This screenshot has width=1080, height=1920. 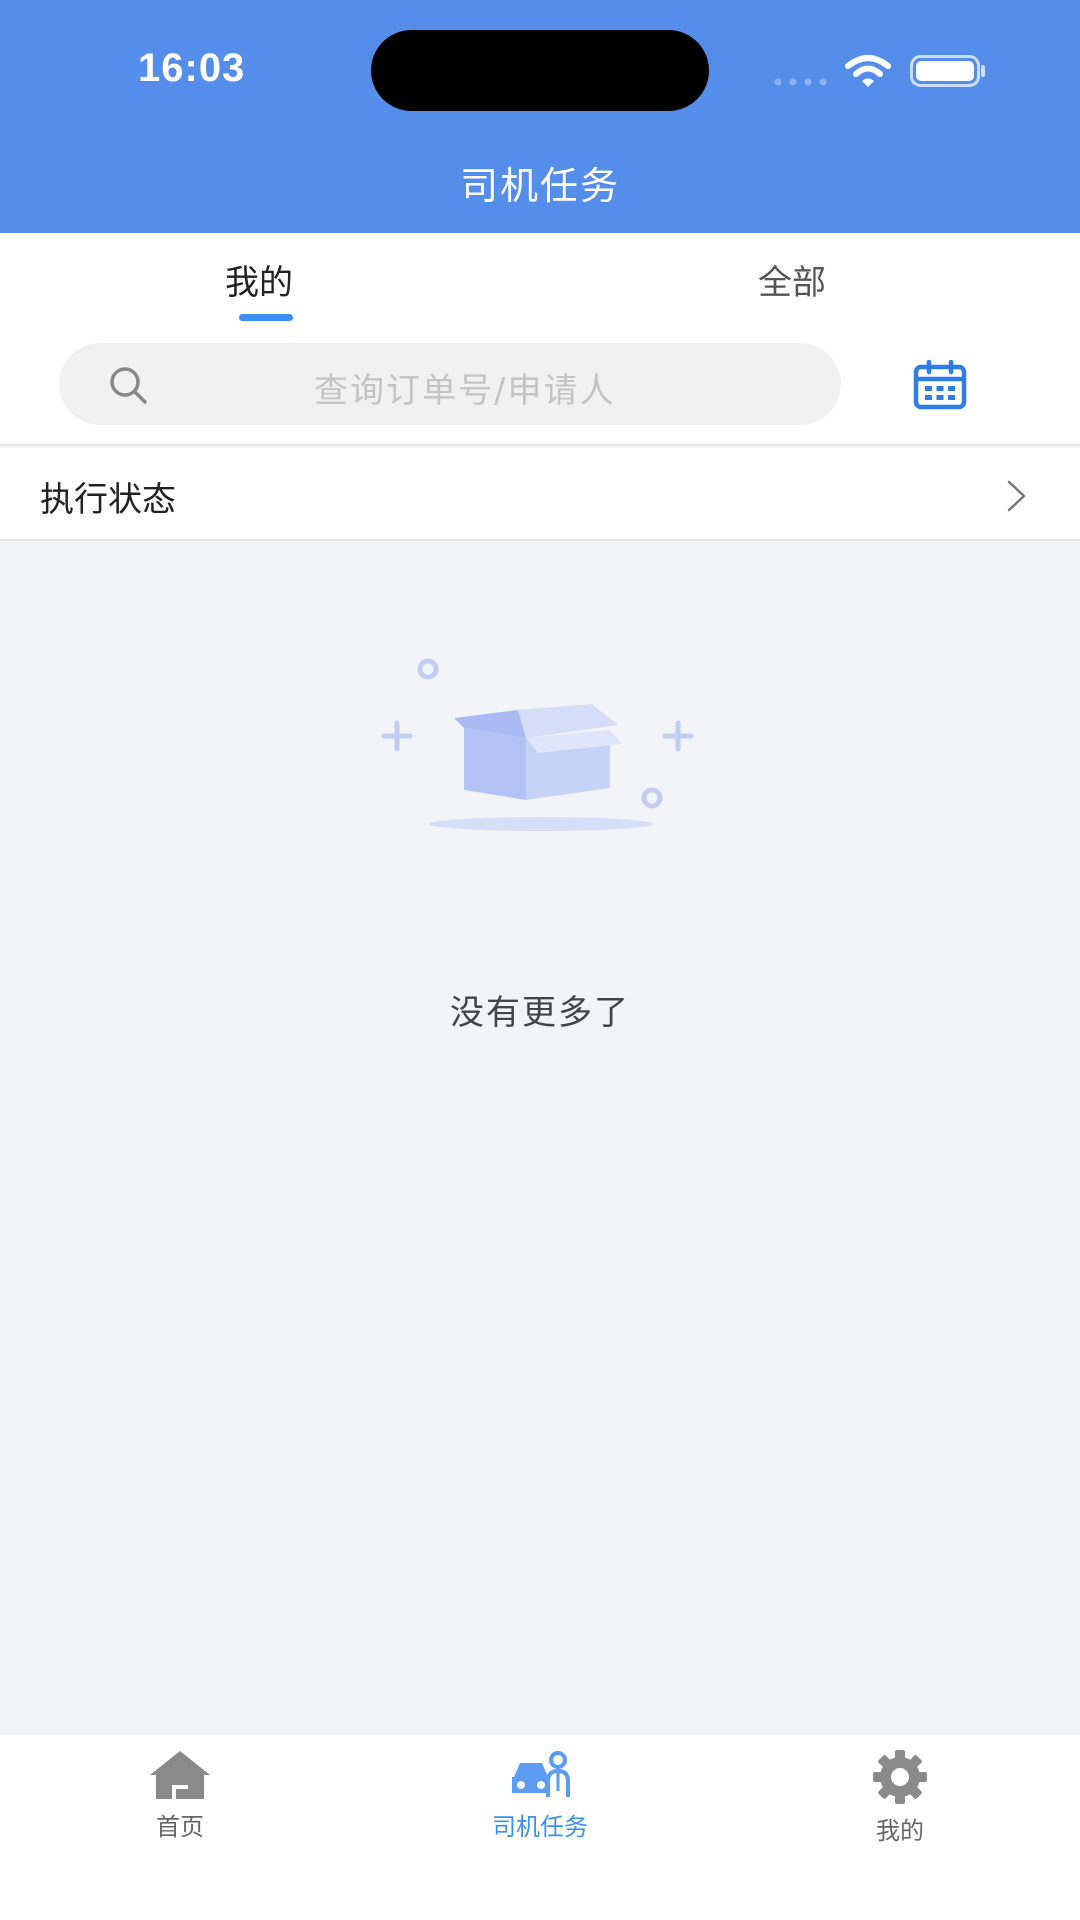 I want to click on nav-label-mine: 我的, so click(x=900, y=1831).